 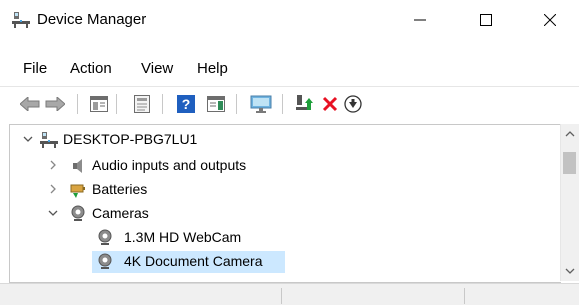 I want to click on tree-node-batteries: Batteries, so click(x=285, y=190).